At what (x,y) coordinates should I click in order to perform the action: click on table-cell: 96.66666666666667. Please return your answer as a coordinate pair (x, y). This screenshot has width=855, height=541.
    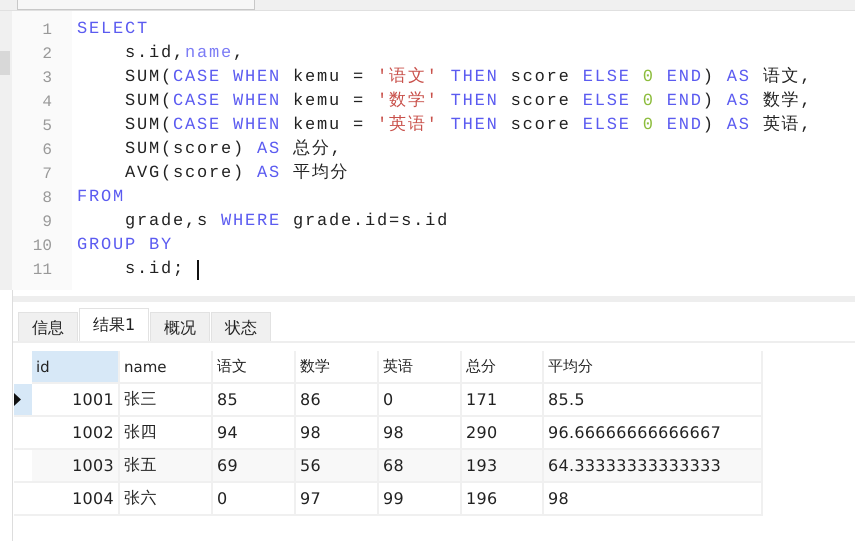
    Looking at the image, I should click on (653, 433).